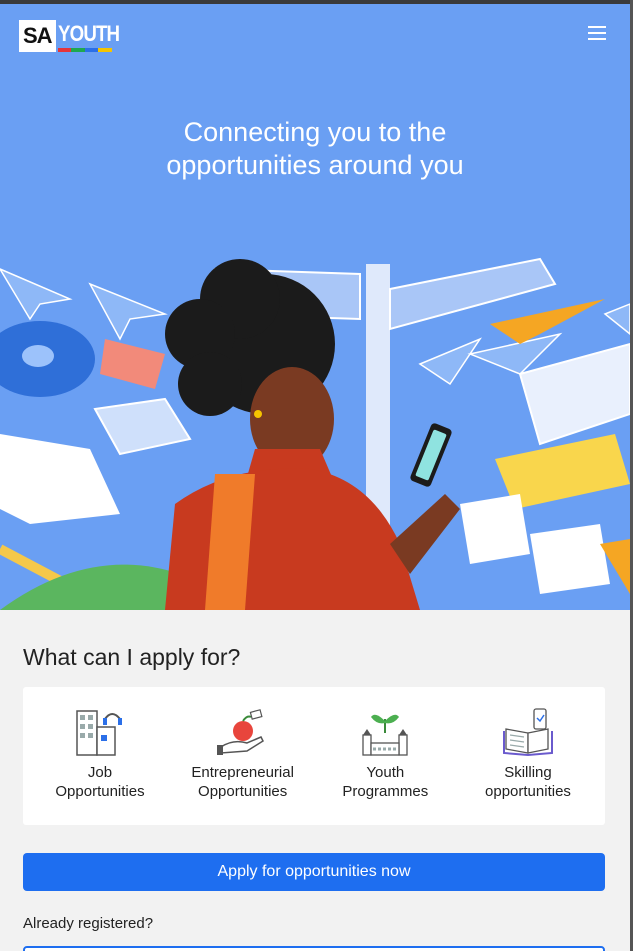  What do you see at coordinates (132, 657) in the screenshot?
I see `section-title: What can I apply for?` at bounding box center [132, 657].